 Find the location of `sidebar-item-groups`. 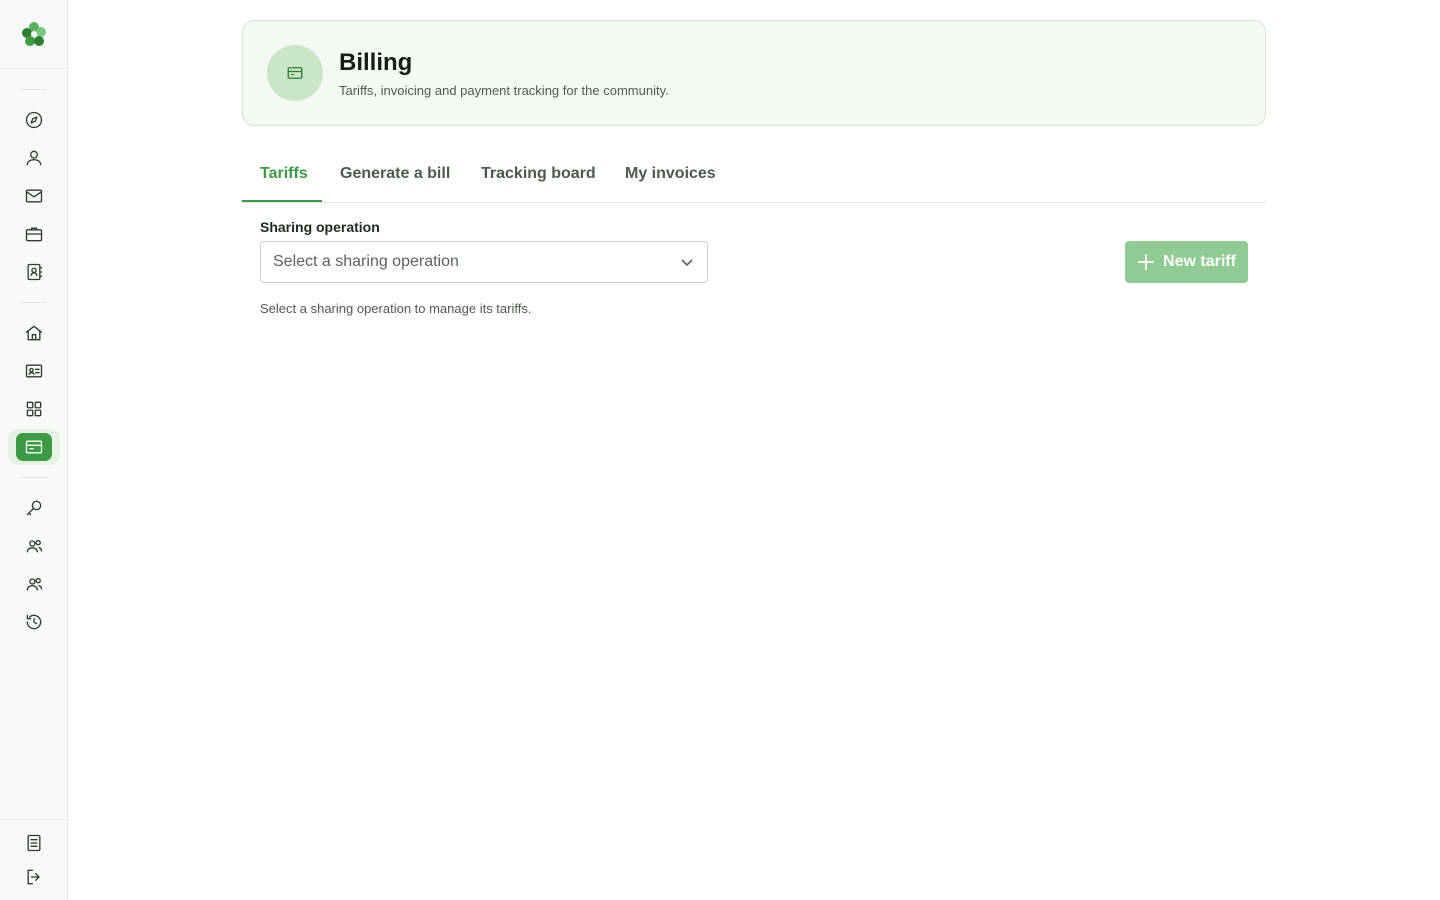

sidebar-item-groups is located at coordinates (34, 546).